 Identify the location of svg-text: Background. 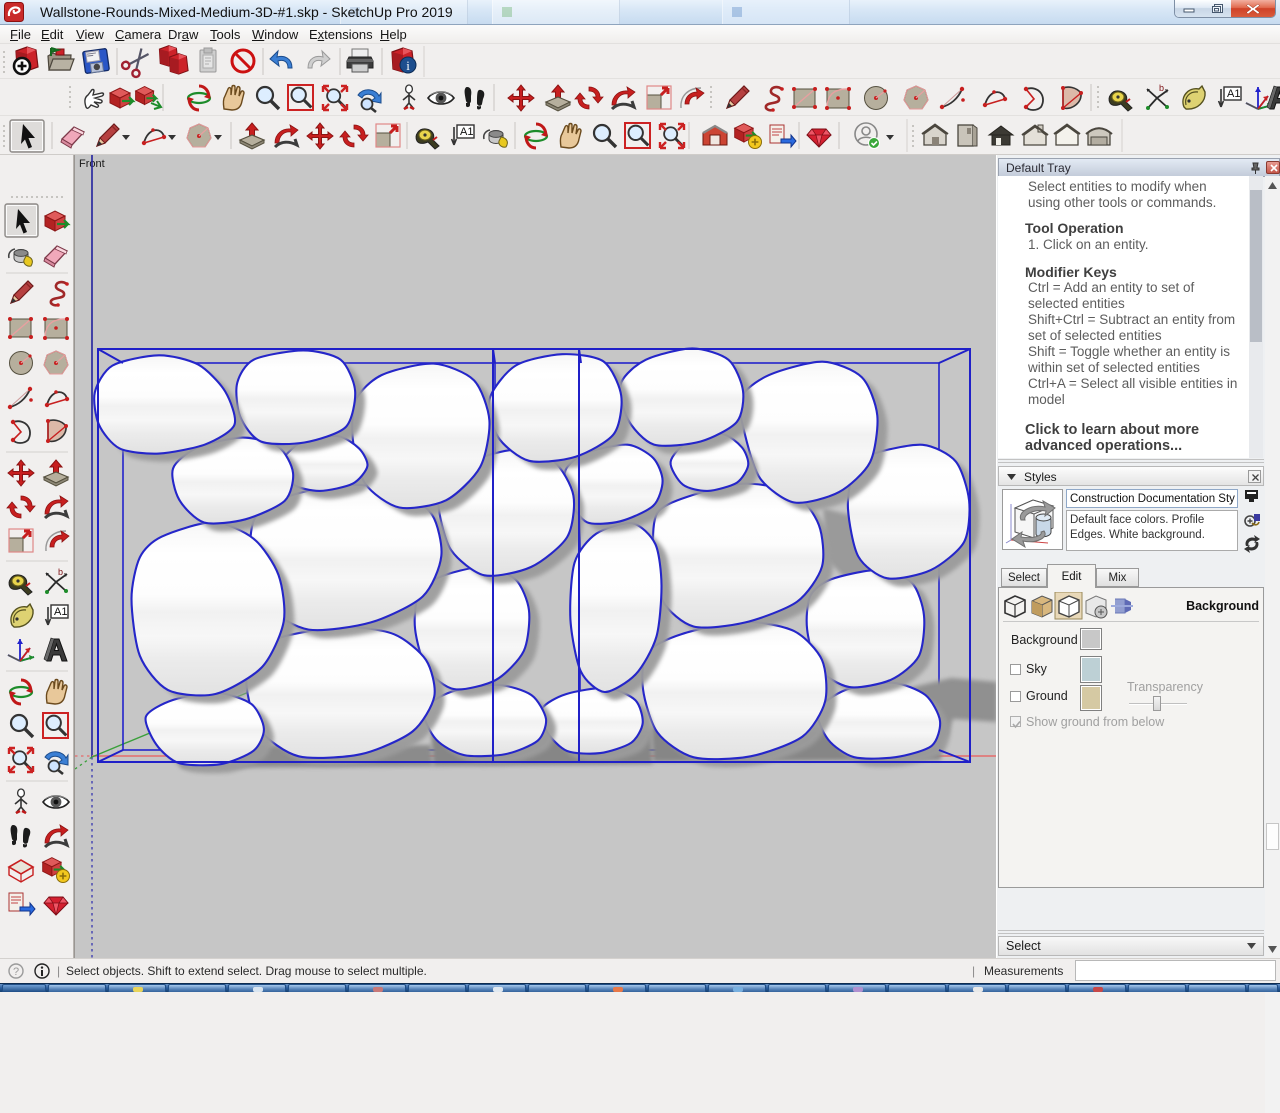
(1222, 606).